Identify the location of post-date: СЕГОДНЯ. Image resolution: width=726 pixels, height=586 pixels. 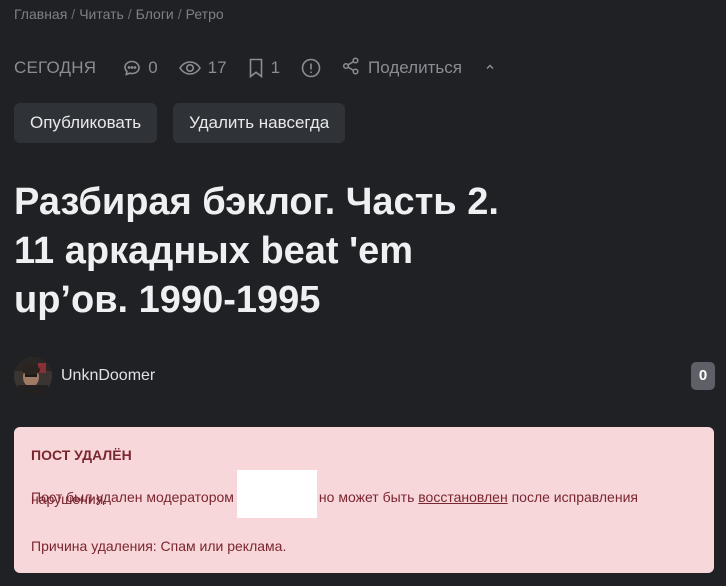
(55, 67).